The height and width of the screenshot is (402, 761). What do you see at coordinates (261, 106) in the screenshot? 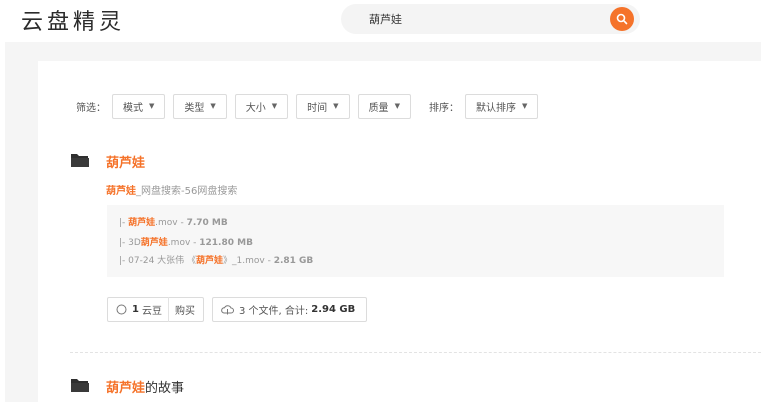
I see `filter-size-dropdown: 大小 ▼` at bounding box center [261, 106].